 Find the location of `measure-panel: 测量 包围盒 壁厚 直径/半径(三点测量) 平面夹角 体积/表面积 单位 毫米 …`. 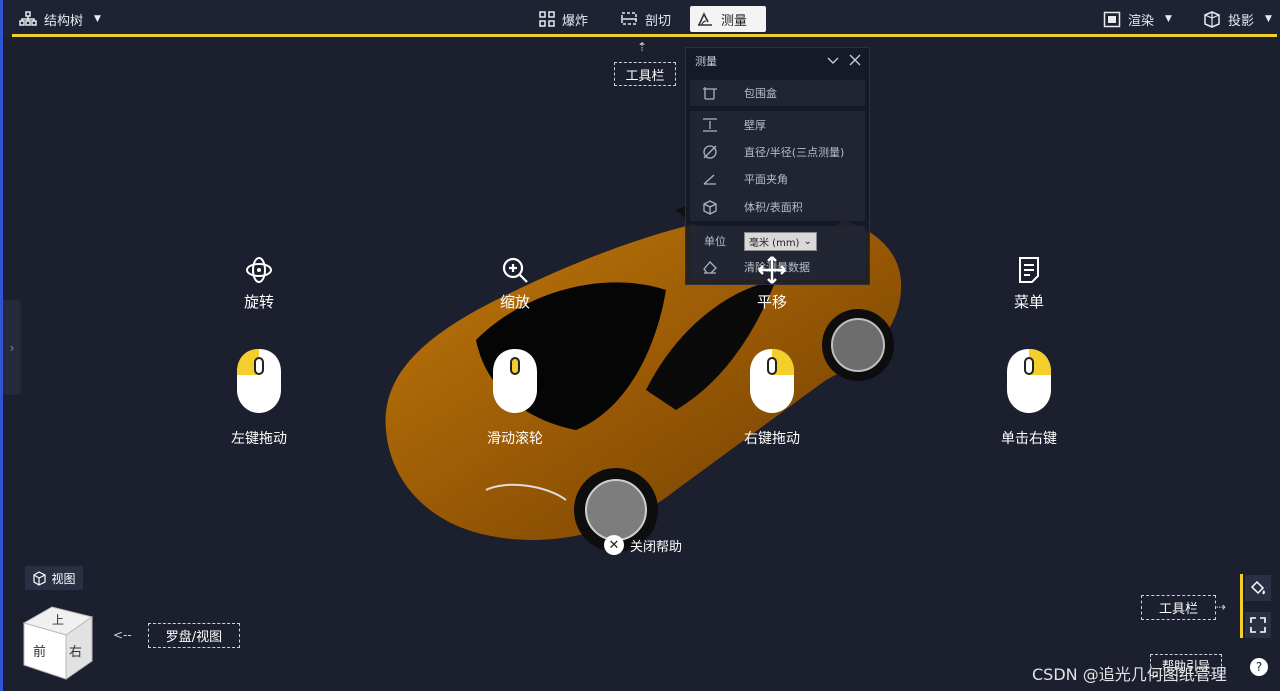

measure-panel: 测量 包围盒 壁厚 直径/半径(三点测量) 平面夹角 体积/表面积 单位 毫米 … is located at coordinates (777, 166).